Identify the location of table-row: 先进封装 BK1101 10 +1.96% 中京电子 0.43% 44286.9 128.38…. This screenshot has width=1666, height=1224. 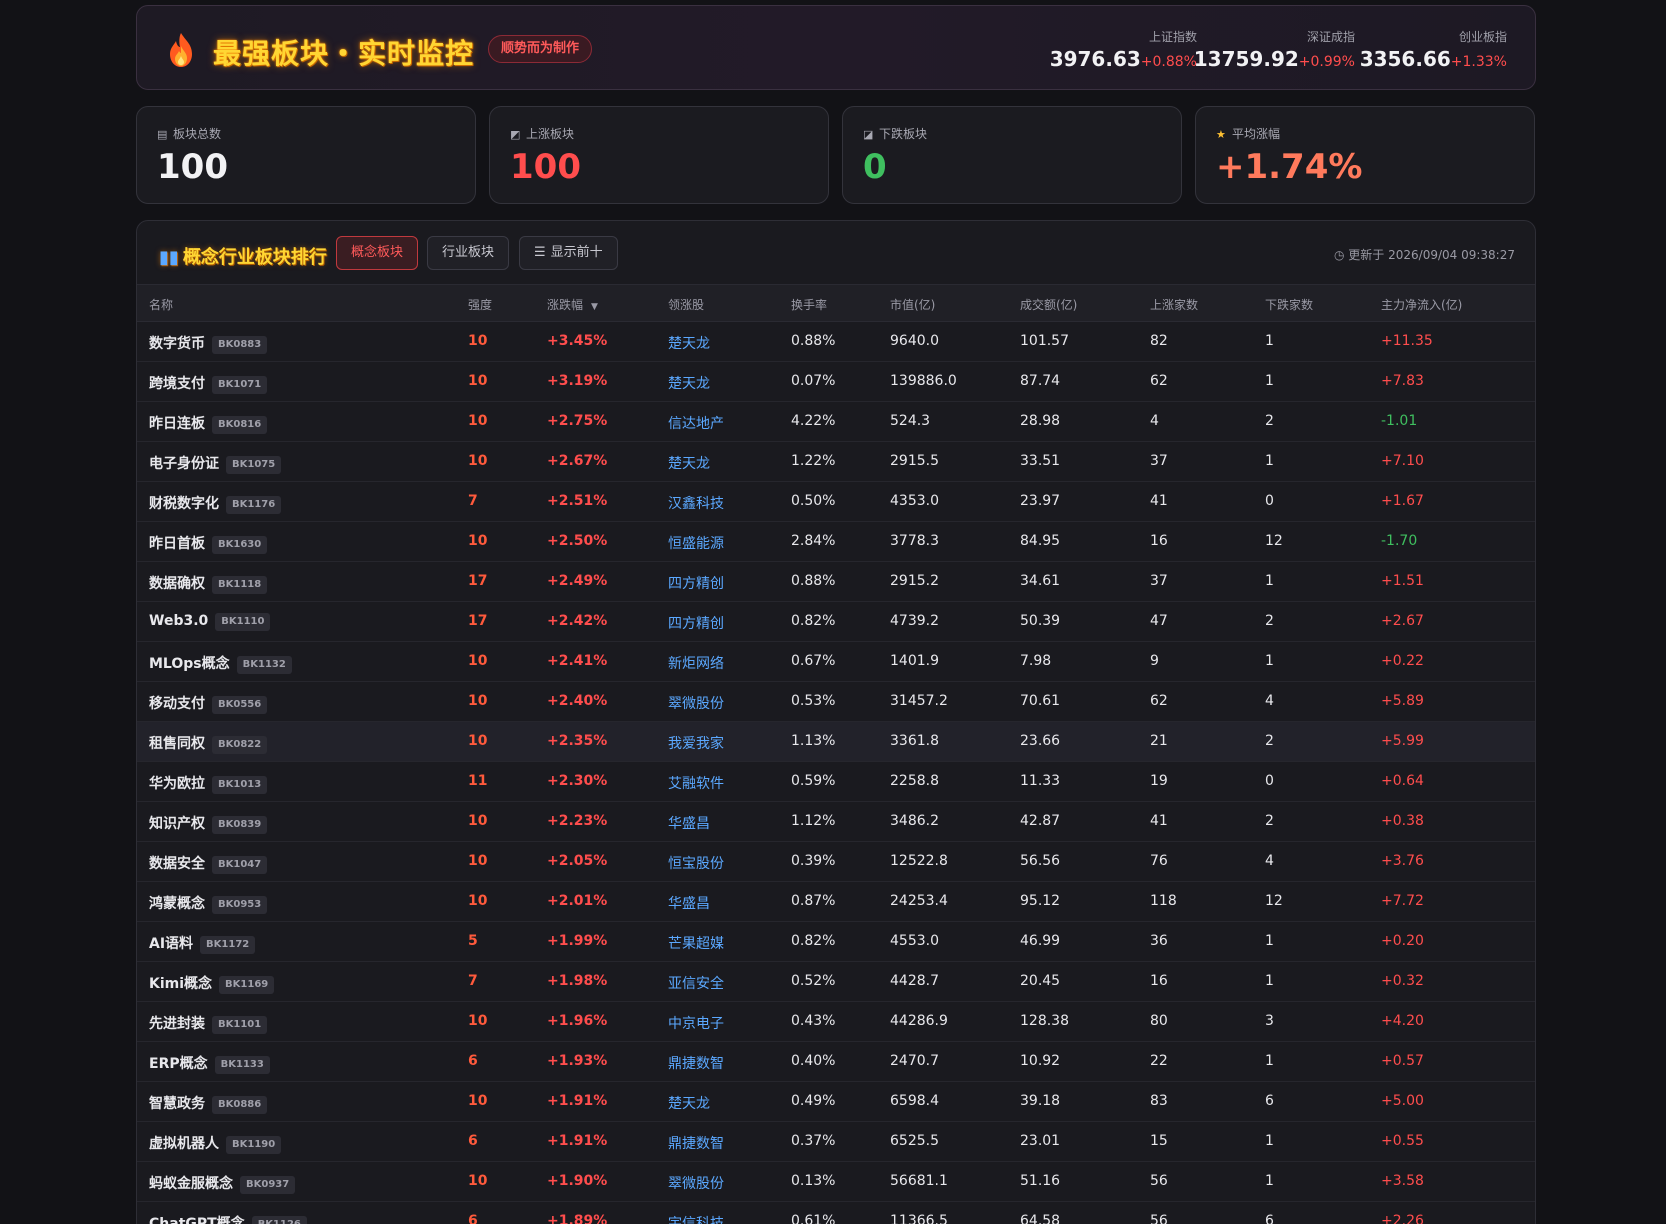
(836, 1022).